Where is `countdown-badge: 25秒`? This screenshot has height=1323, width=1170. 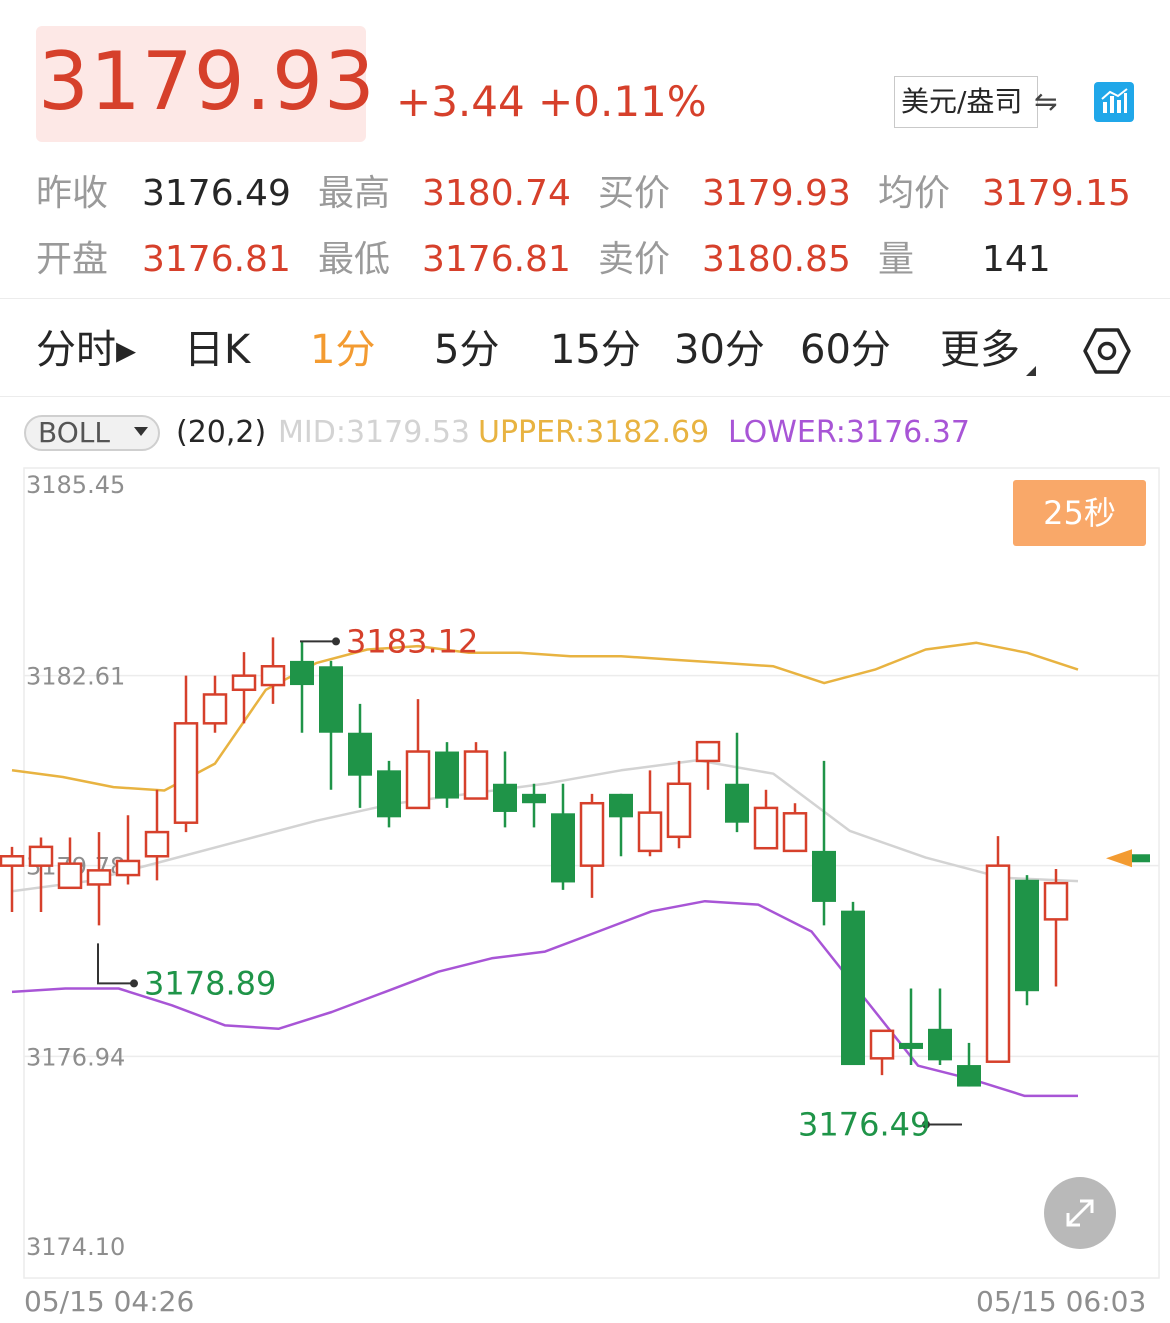 countdown-badge: 25秒 is located at coordinates (1079, 513).